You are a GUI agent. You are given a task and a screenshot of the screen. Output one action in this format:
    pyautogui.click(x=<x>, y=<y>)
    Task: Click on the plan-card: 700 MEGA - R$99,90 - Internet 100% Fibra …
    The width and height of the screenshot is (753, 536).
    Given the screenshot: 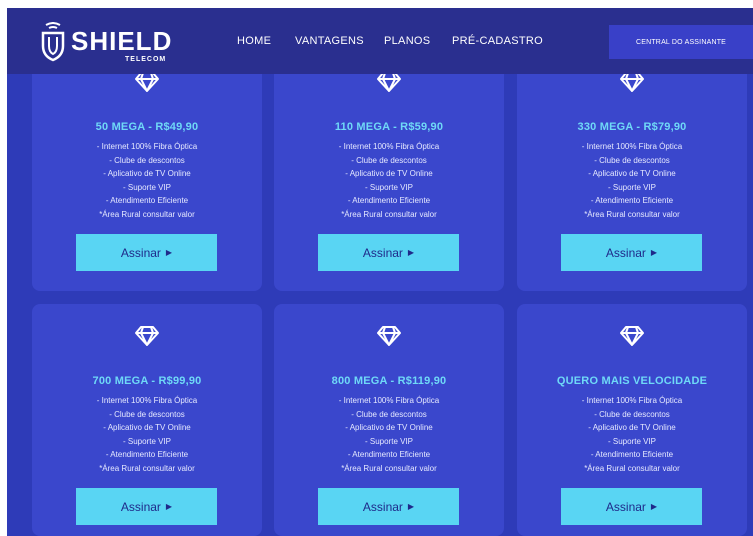 What is the action you would take?
    pyautogui.click(x=147, y=420)
    